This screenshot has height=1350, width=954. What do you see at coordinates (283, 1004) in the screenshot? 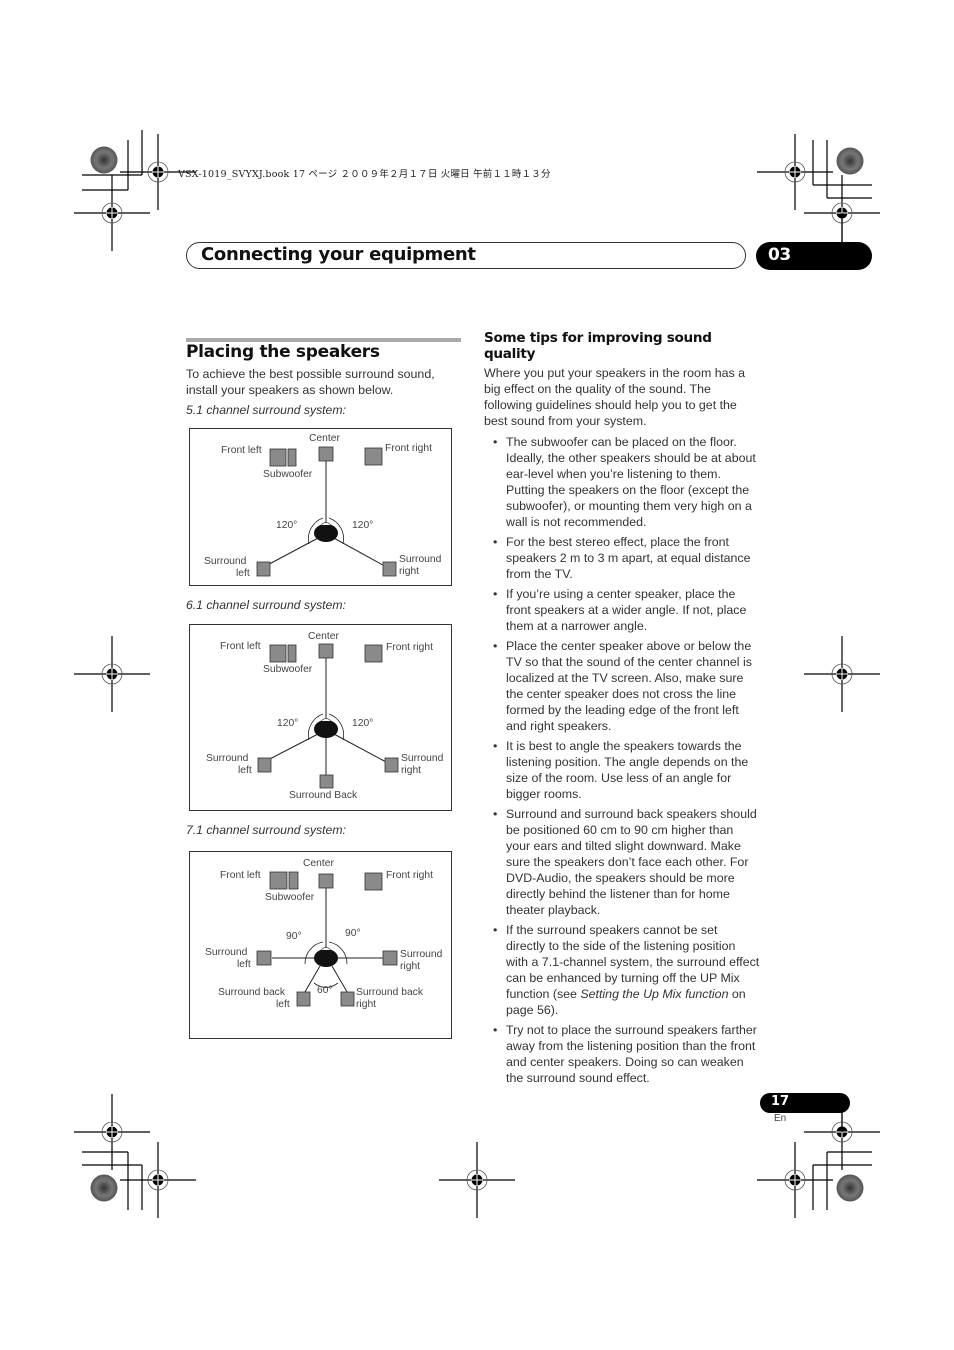
I see `label-surround-back-left-2: left` at bounding box center [283, 1004].